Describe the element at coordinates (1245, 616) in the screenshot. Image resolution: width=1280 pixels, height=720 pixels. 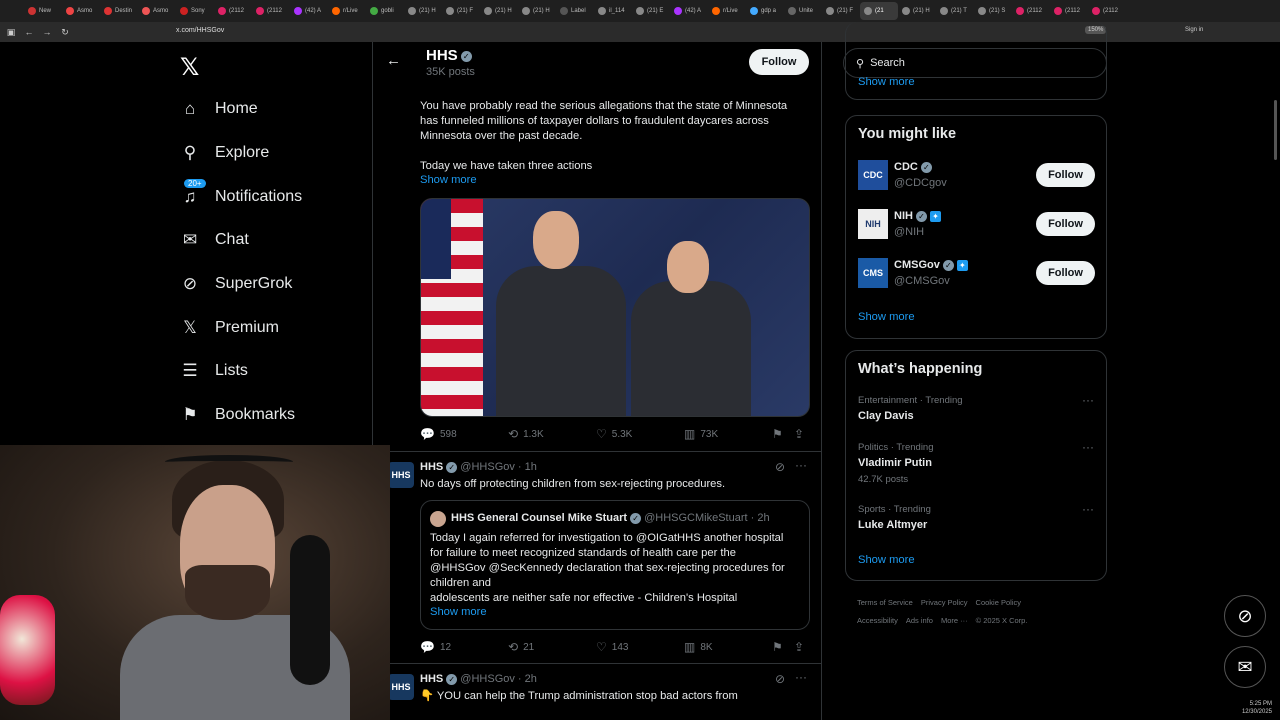
I see `grok-fab-button: ⊘` at that location.